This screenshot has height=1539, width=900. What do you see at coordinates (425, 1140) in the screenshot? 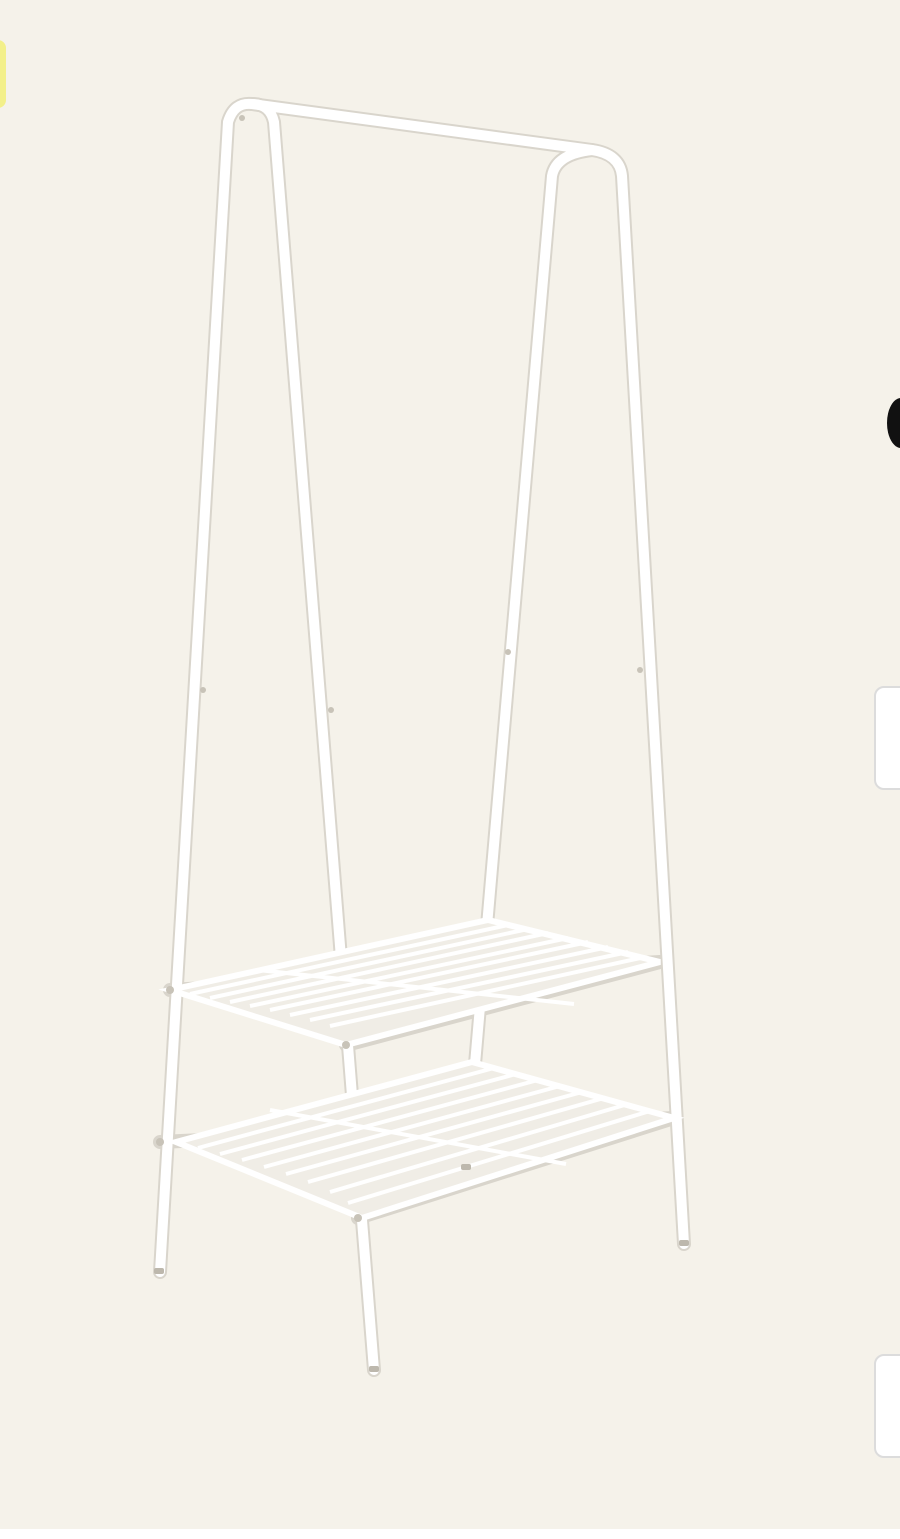
I see `lower-shelf` at bounding box center [425, 1140].